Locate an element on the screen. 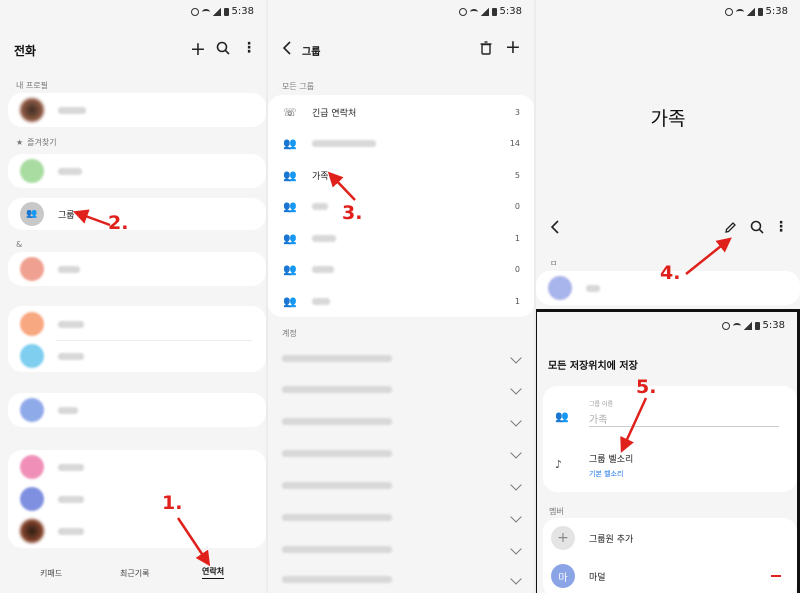 This screenshot has width=800, height=593. group-name: 긴급 연락처 is located at coordinates (334, 113).